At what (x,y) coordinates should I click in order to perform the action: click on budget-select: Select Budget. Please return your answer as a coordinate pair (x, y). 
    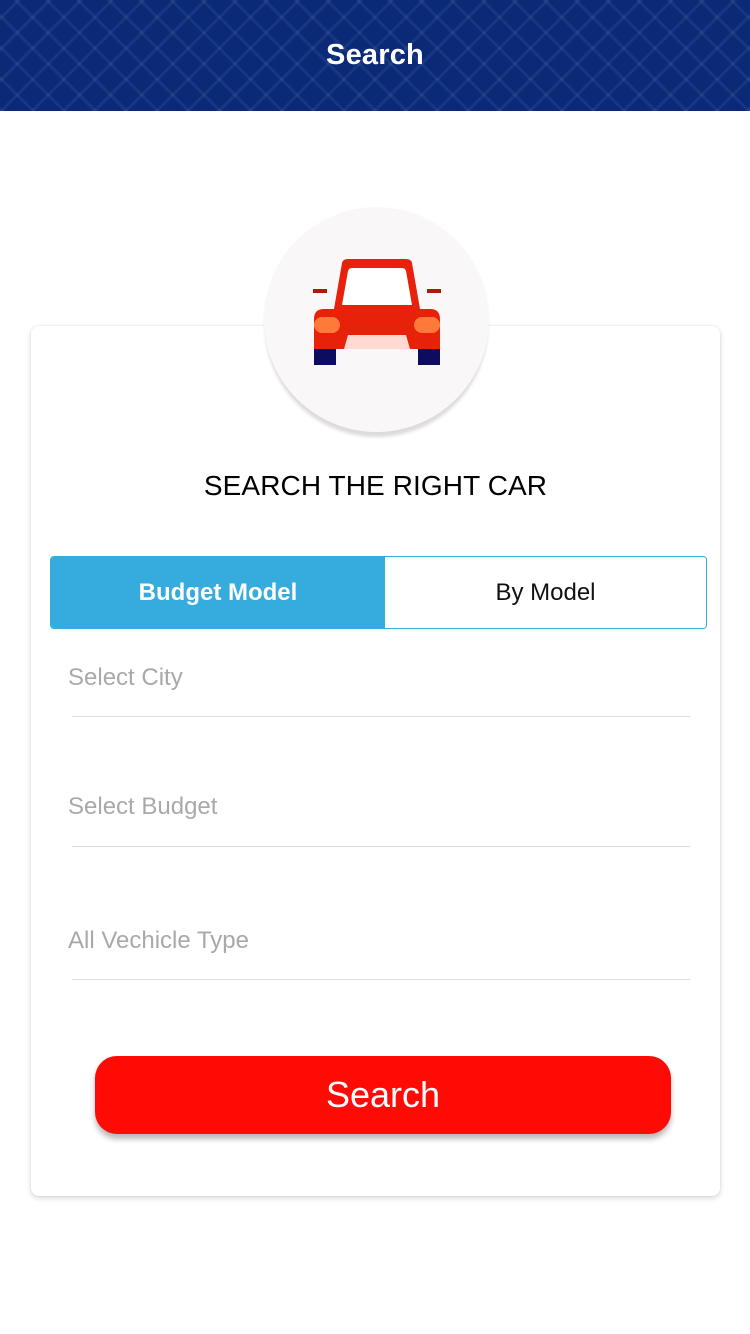
    Looking at the image, I should click on (379, 807).